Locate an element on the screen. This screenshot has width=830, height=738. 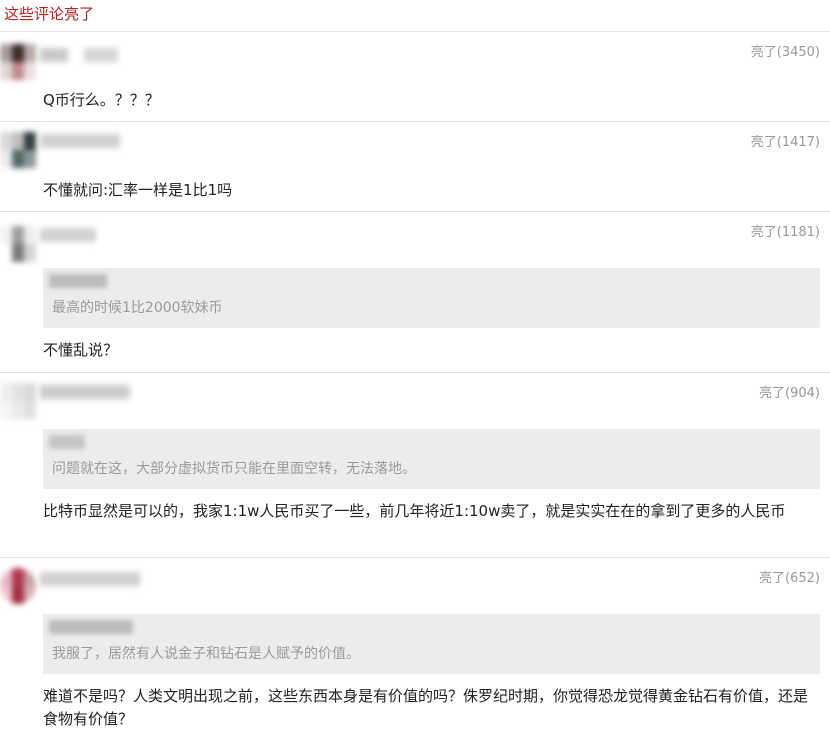
like-count: 亮了(904) is located at coordinates (789, 394).